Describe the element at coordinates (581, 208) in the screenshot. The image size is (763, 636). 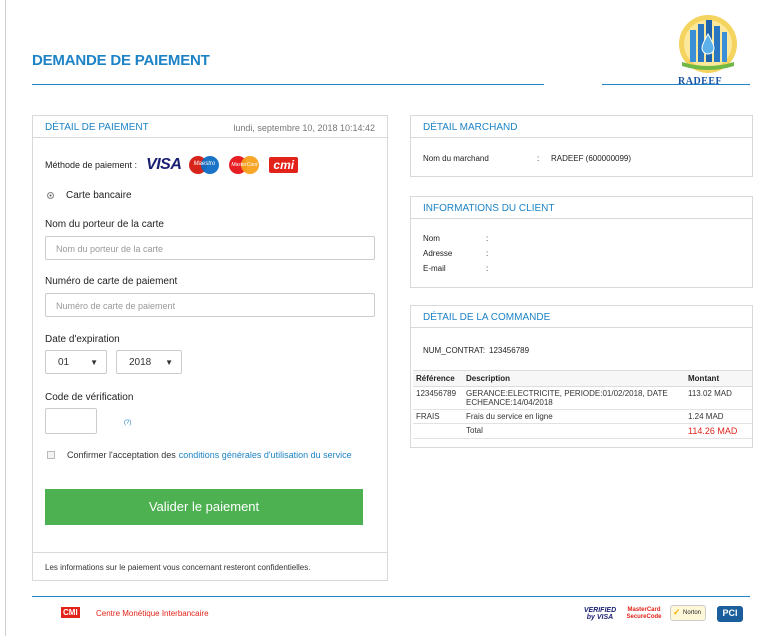
I see `client-header: INFORMATIONS DU CLIENT` at that location.